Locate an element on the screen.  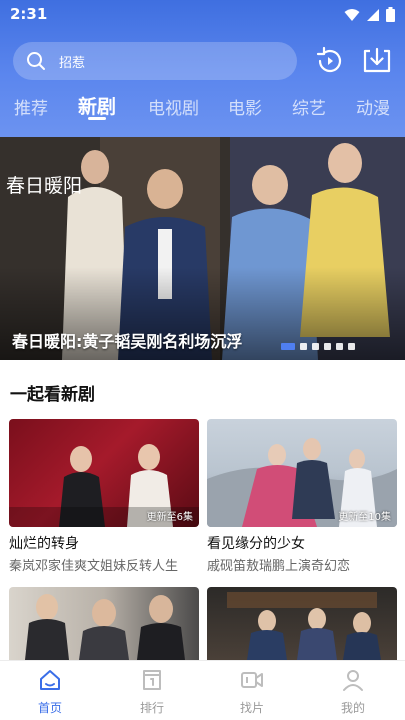
drama-card: 更新至10集 看见缘分的少女 戚砚笛敖瑞鹏上演奇幻恋 is located at coordinates (302, 499).